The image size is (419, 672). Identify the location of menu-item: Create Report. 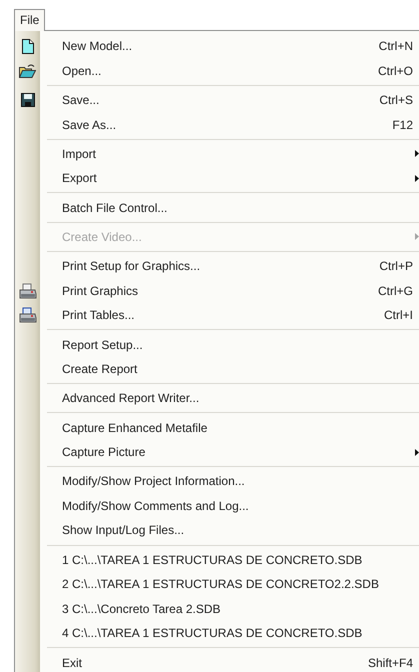
(240, 369).